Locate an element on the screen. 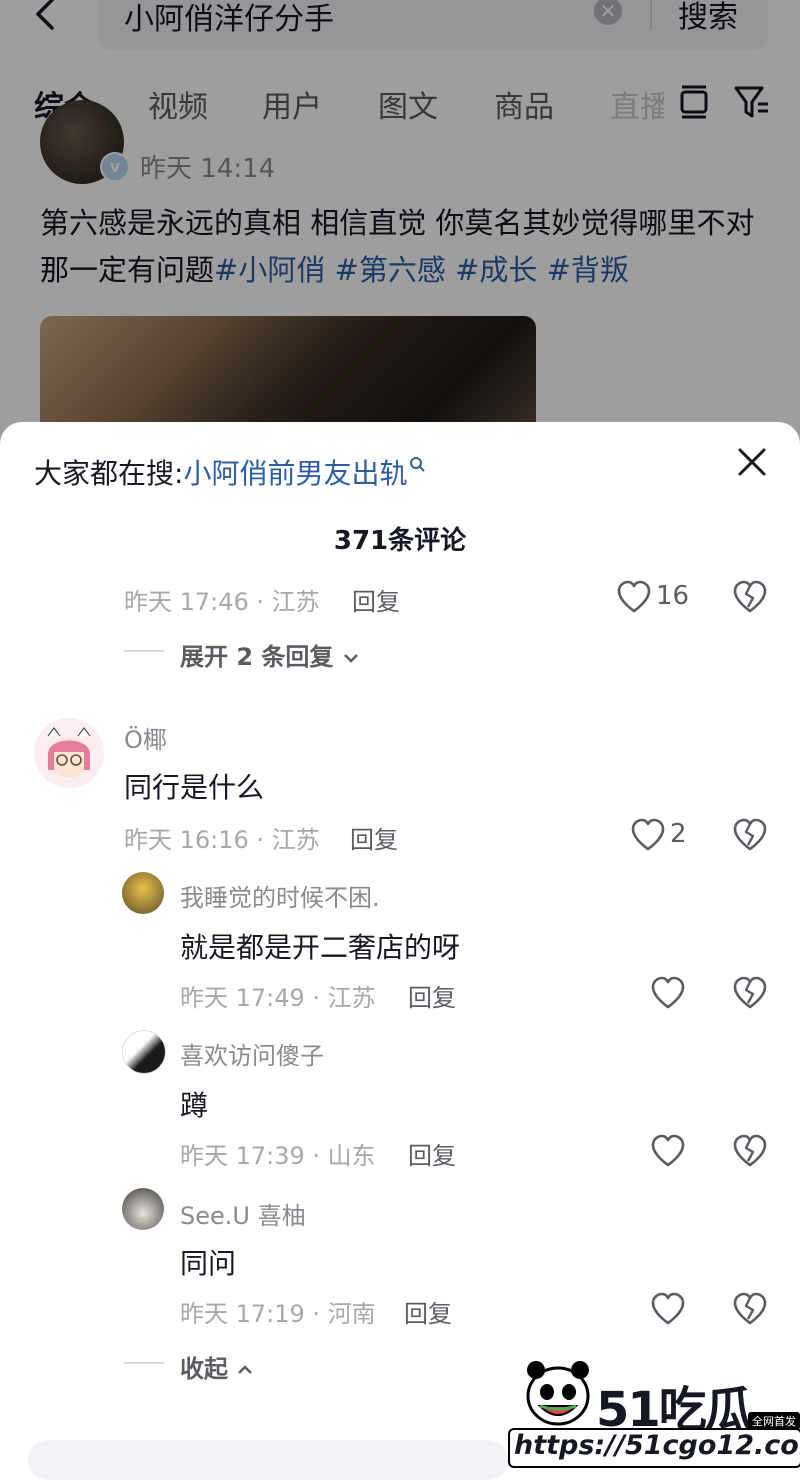 The height and width of the screenshot is (1480, 800). reply-text: 就是都是开二奢店的呀 is located at coordinates (320, 947).